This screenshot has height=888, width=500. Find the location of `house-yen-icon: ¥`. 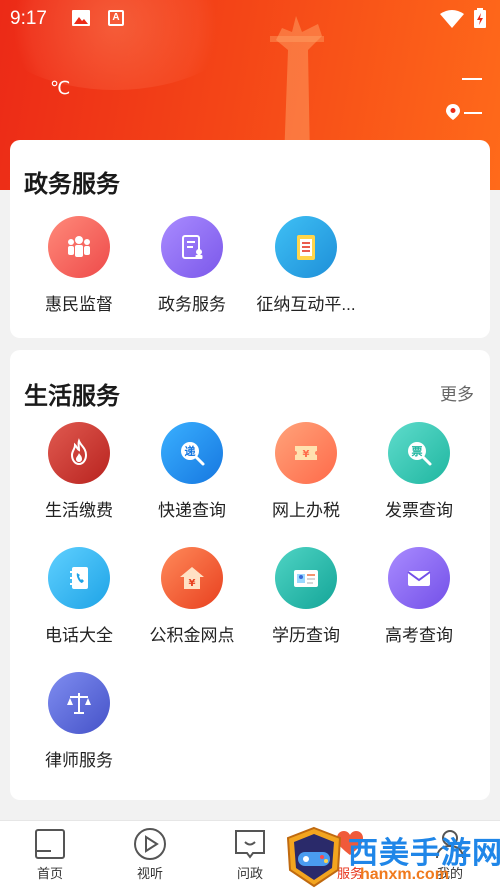

house-yen-icon: ¥ is located at coordinates (192, 578).